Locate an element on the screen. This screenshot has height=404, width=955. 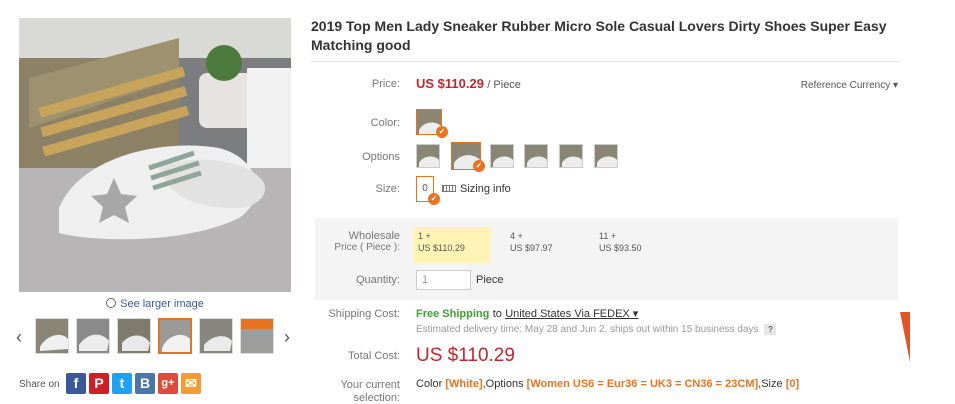
wholesale-label: Wholesale Price ( Piece ): is located at coordinates (350, 242).